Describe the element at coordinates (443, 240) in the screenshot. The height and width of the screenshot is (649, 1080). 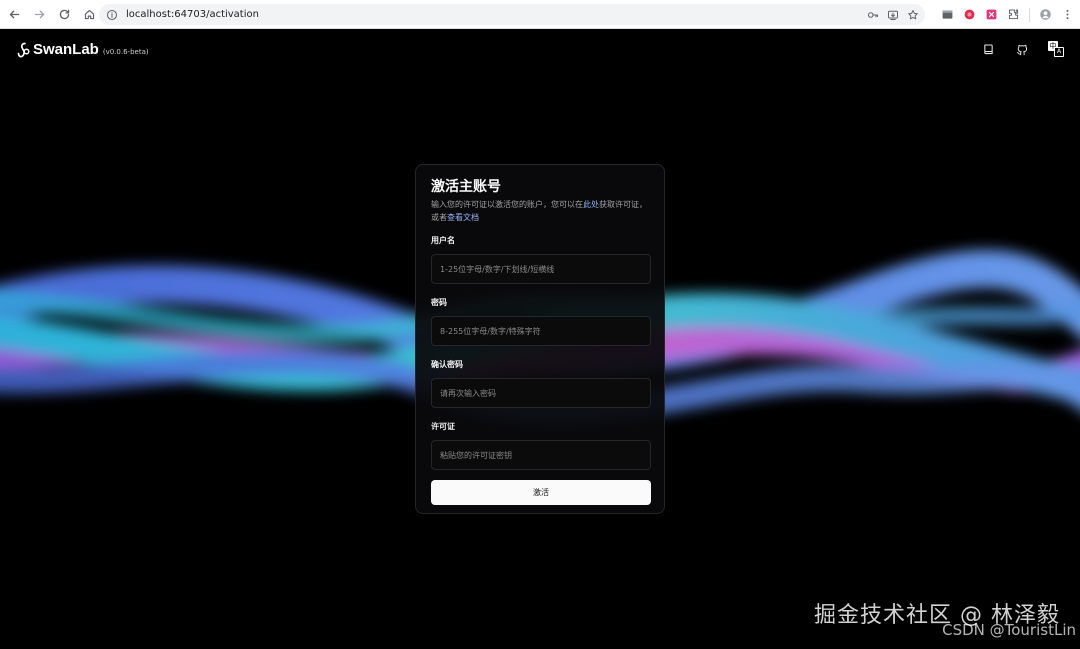
I see `username-label: 用户名` at that location.